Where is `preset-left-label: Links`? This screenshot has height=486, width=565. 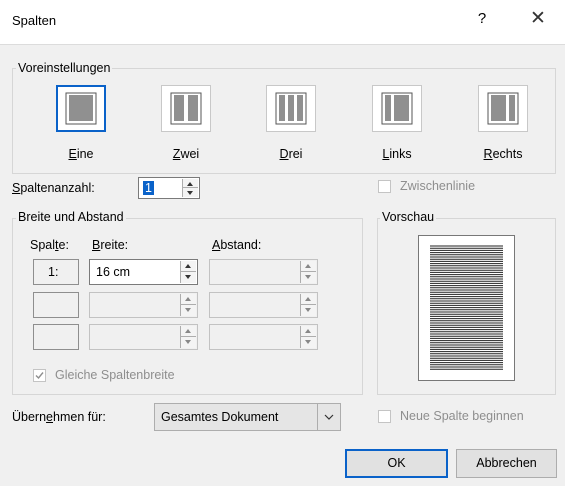
preset-left-label: Links is located at coordinates (397, 154).